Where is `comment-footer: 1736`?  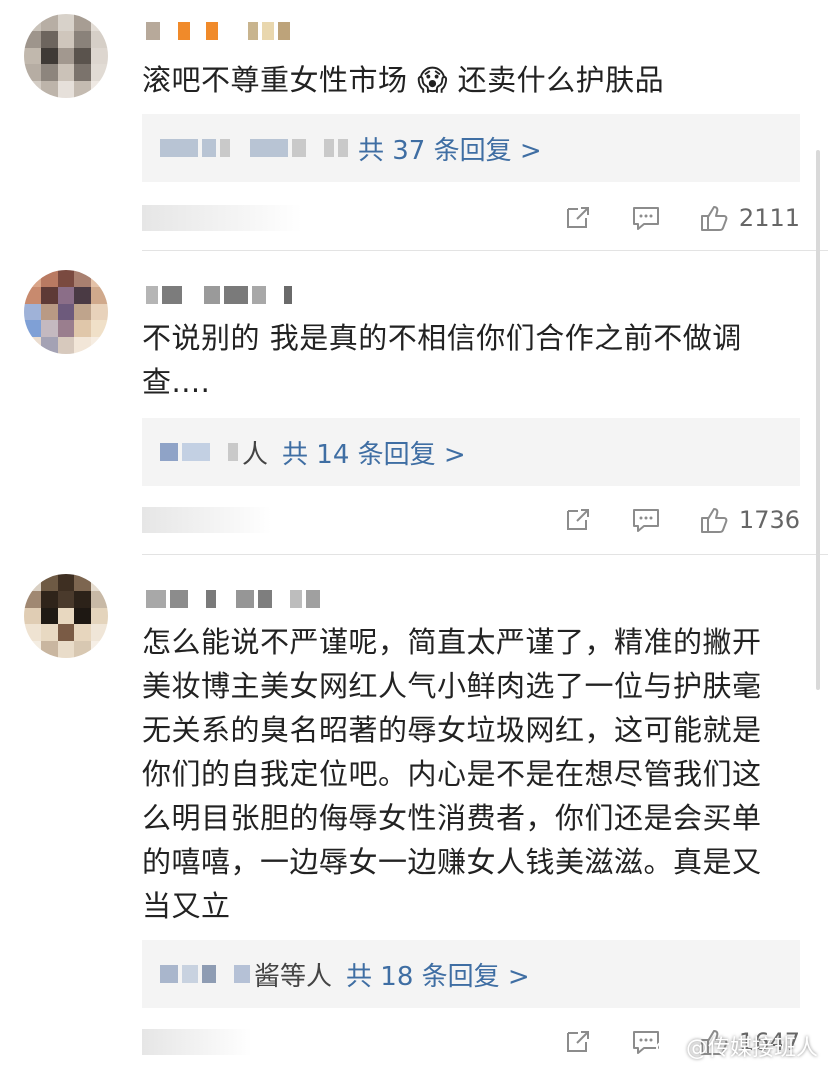
comment-footer: 1736 is located at coordinates (471, 520).